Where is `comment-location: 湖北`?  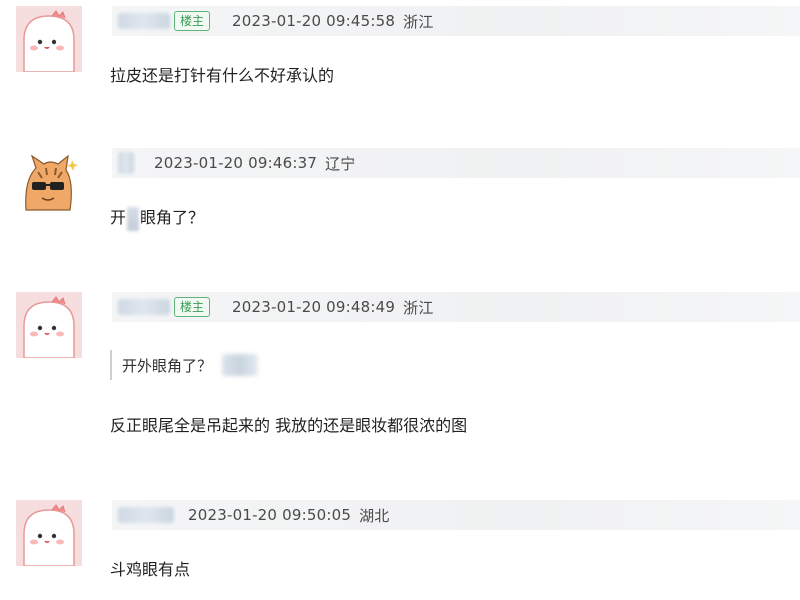
comment-location: 湖北 is located at coordinates (374, 515).